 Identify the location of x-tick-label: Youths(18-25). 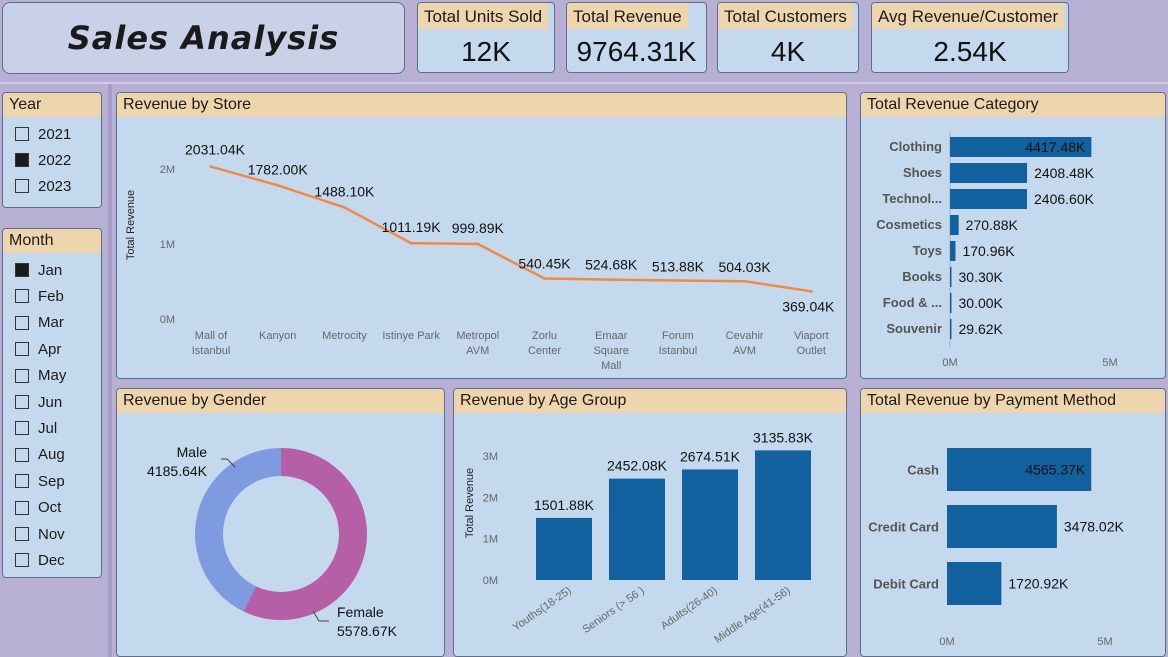
(542, 609).